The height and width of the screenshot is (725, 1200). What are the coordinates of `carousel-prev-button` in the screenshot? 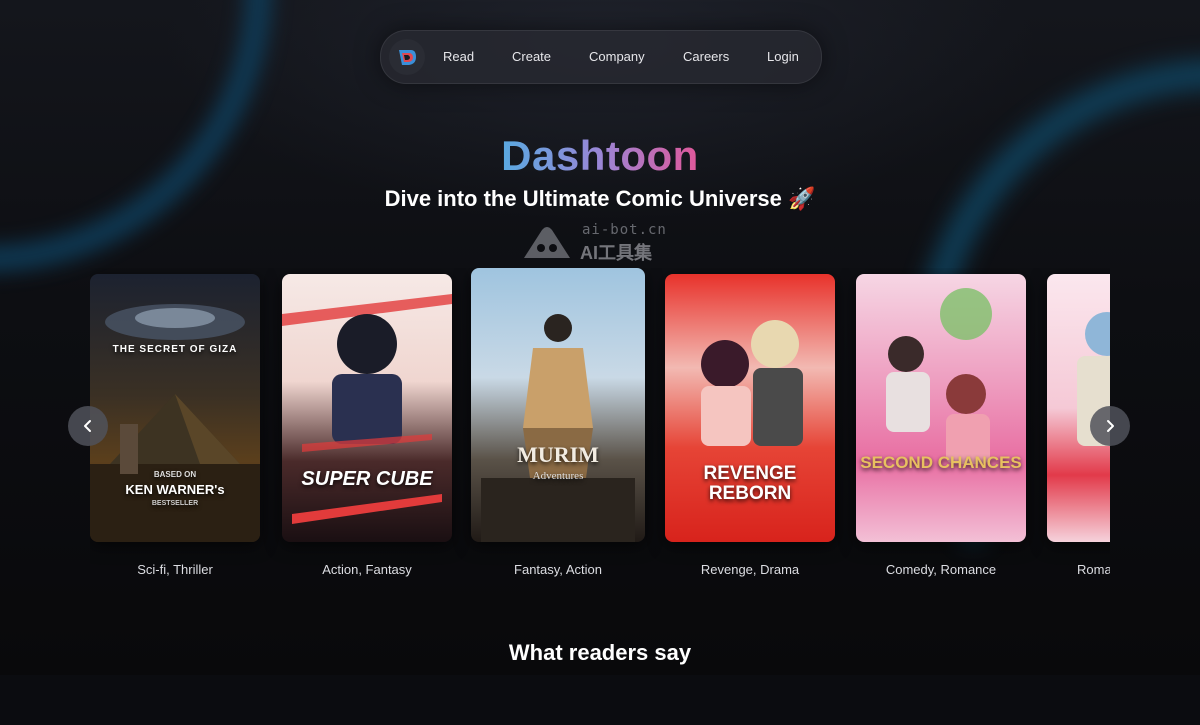 It's located at (88, 426).